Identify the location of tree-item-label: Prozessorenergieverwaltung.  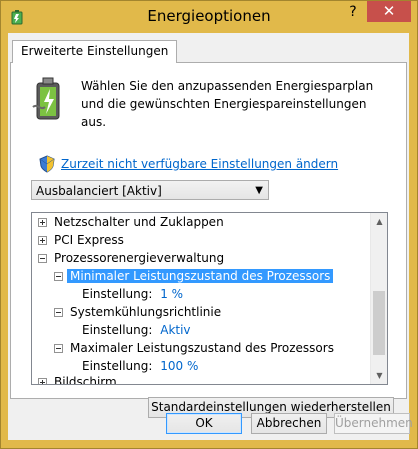
(139, 258).